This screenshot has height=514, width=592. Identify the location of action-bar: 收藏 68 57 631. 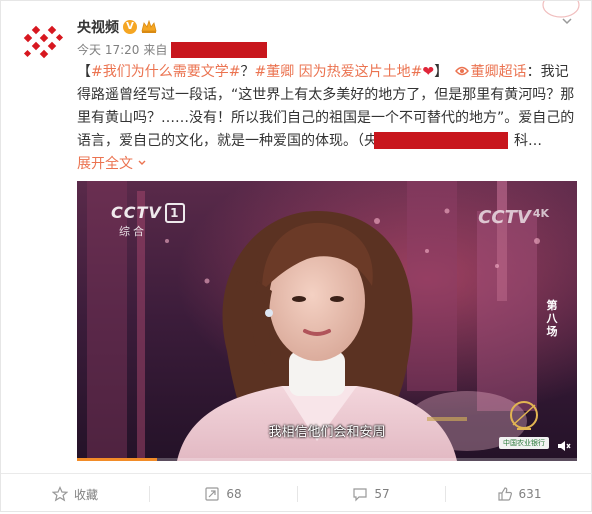
(296, 493).